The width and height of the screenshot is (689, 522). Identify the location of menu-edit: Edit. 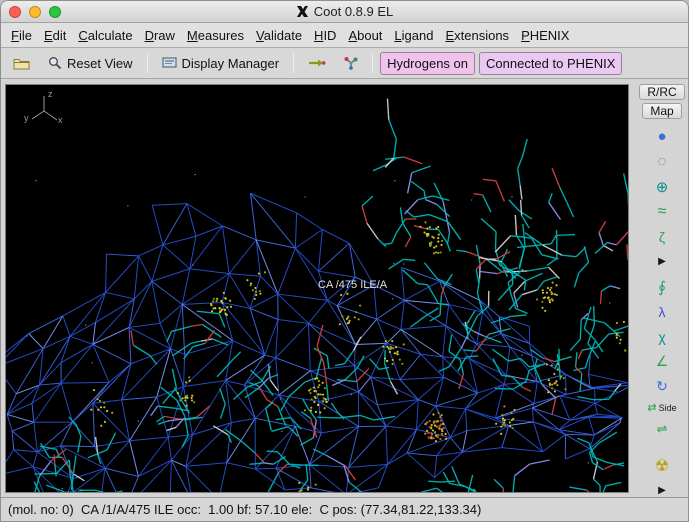
(55, 35).